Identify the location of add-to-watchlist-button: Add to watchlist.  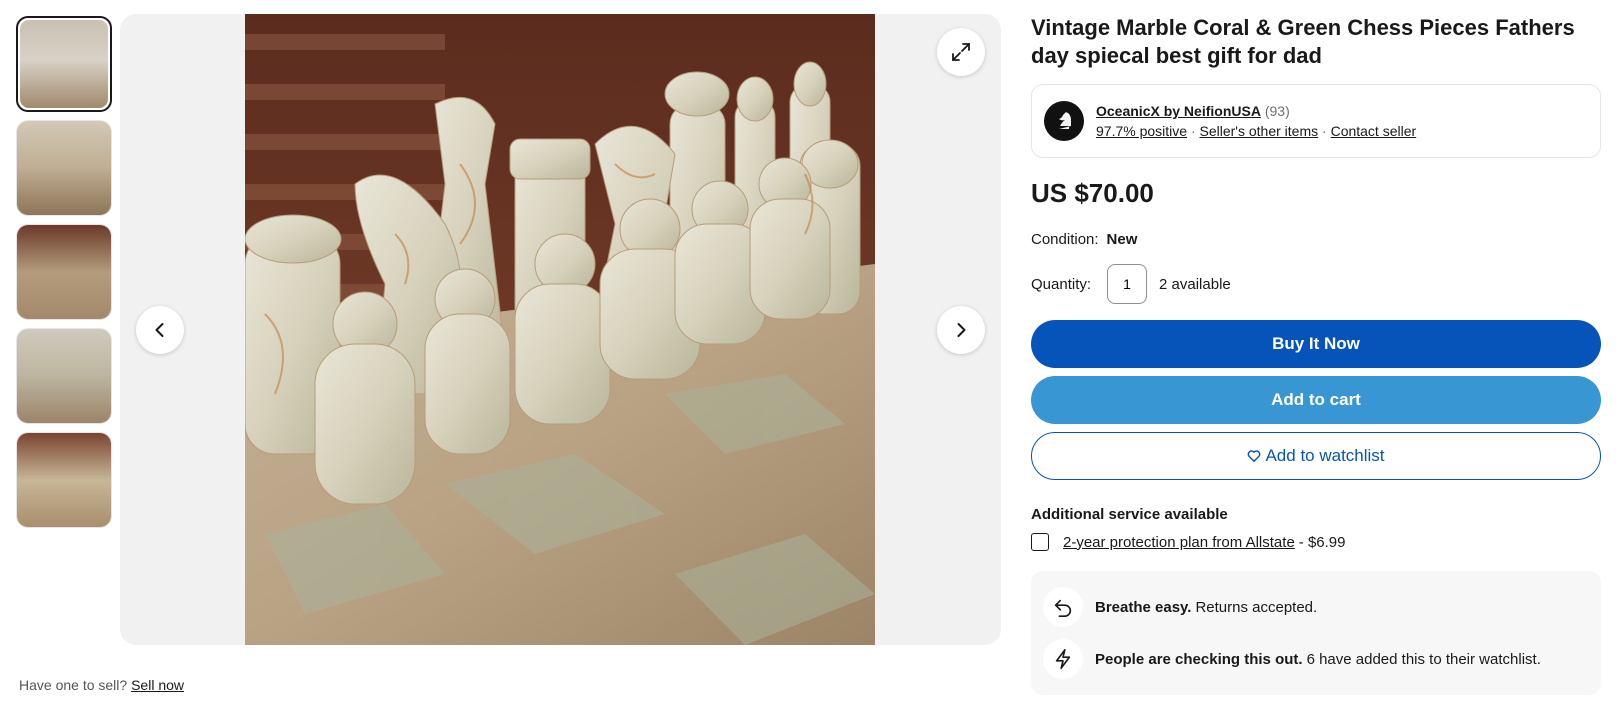
(1316, 456).